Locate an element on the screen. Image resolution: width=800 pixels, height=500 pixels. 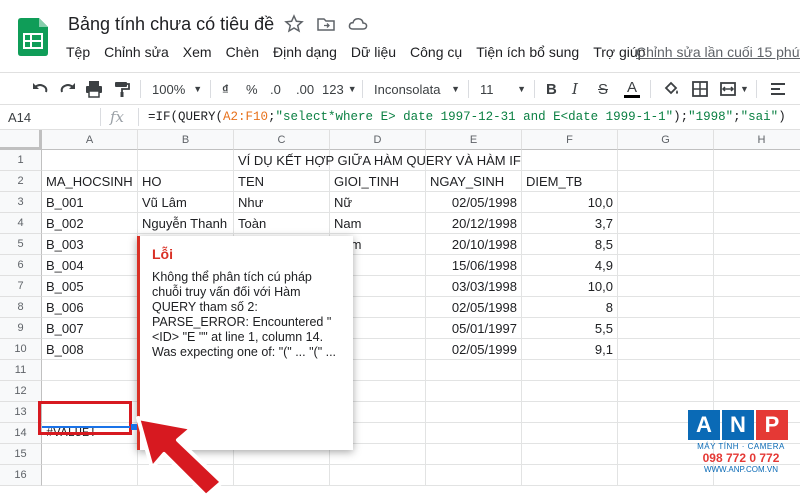
cell-a2: MA_HOCSINH is located at coordinates (90, 181).